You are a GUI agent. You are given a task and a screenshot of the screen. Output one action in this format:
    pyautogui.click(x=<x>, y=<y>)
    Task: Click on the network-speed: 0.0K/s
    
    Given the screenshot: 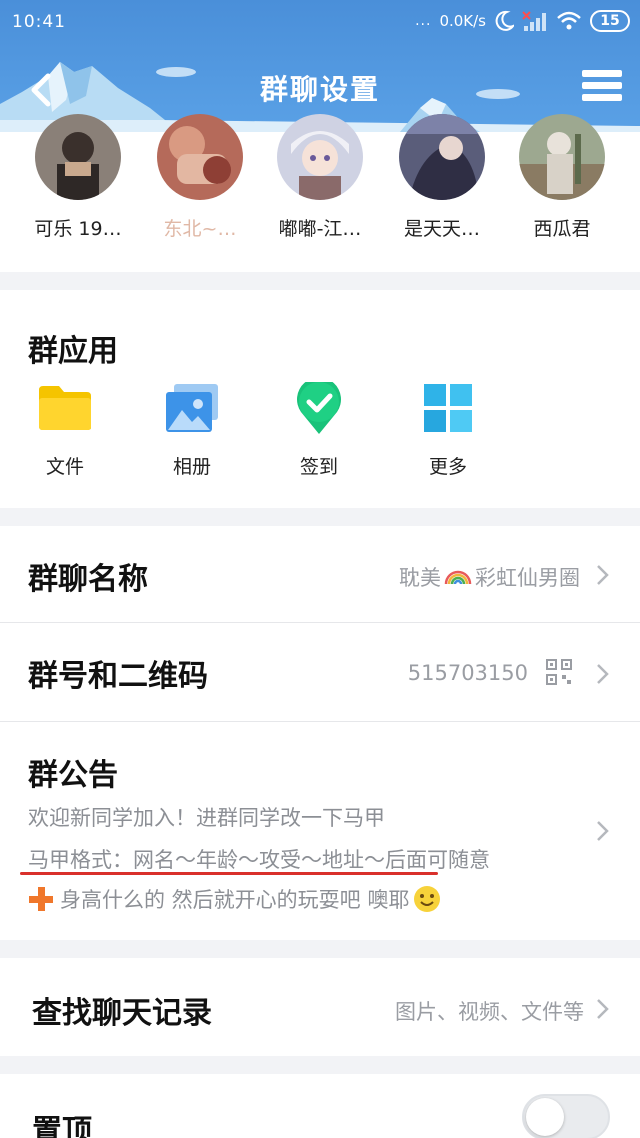 What is the action you would take?
    pyautogui.click(x=462, y=21)
    